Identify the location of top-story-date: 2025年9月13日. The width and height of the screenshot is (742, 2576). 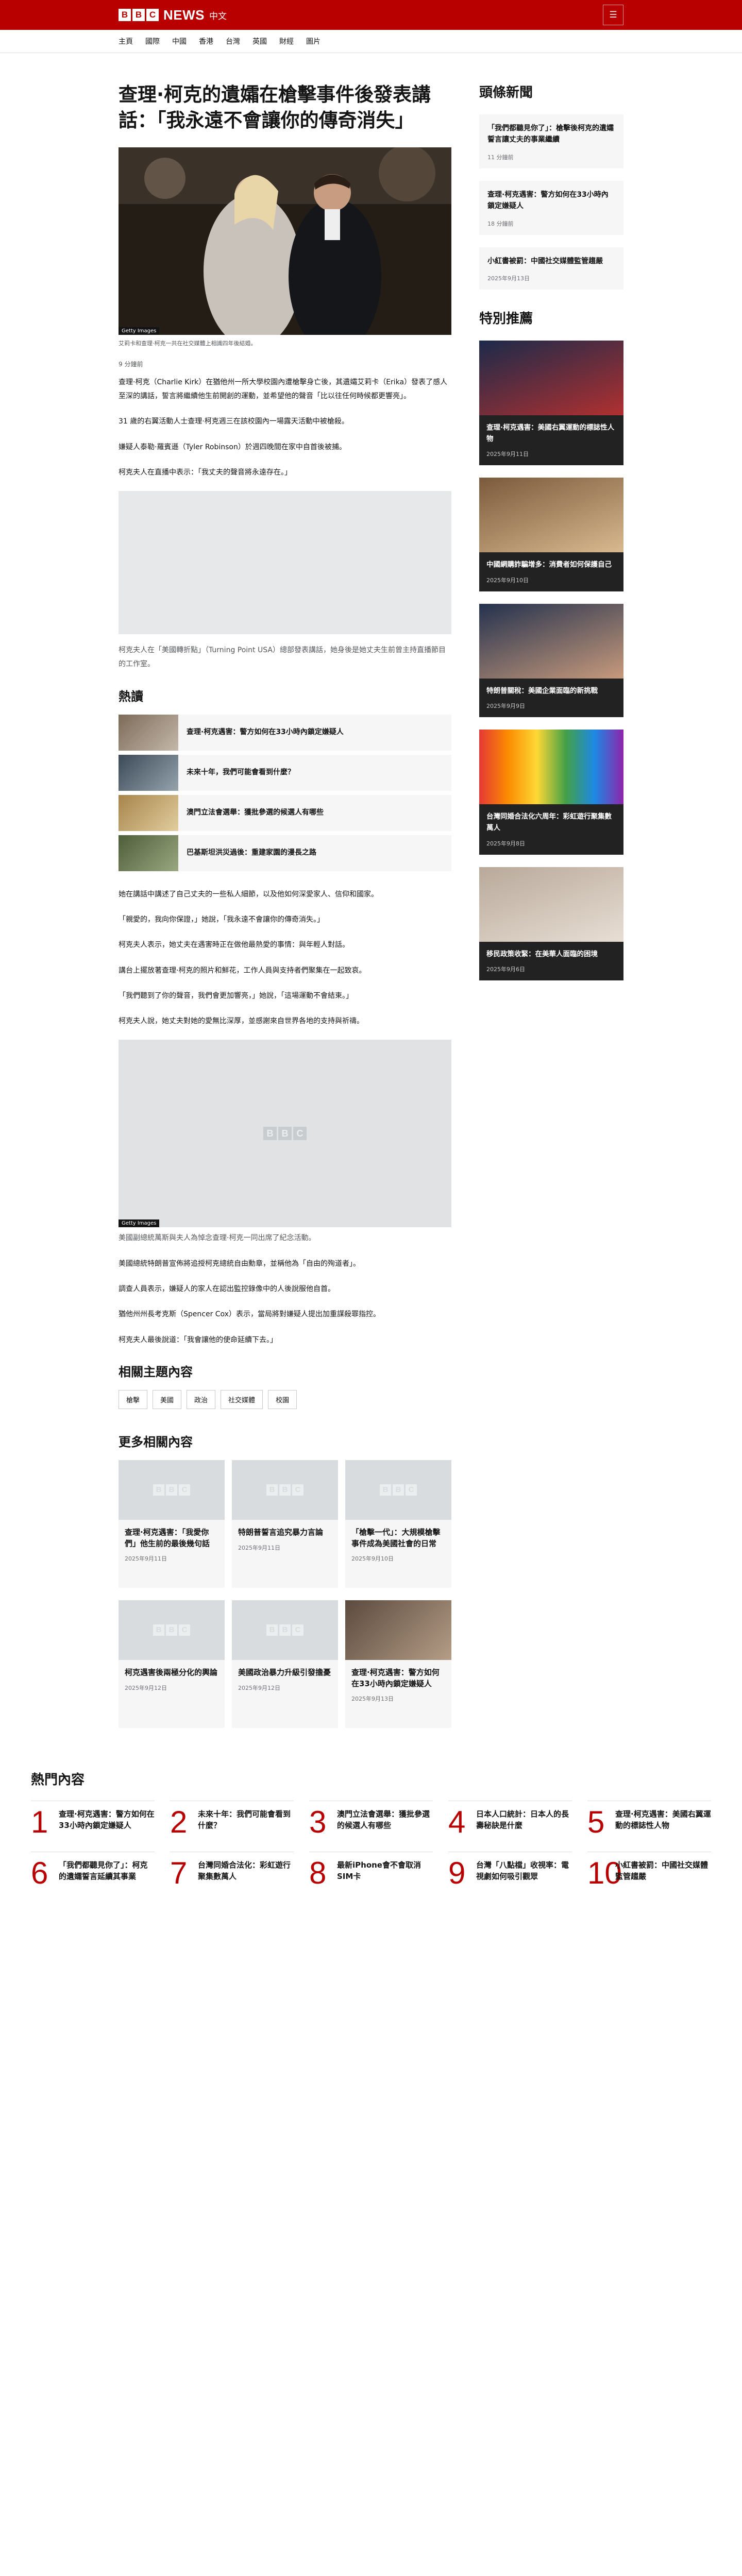
(508, 279).